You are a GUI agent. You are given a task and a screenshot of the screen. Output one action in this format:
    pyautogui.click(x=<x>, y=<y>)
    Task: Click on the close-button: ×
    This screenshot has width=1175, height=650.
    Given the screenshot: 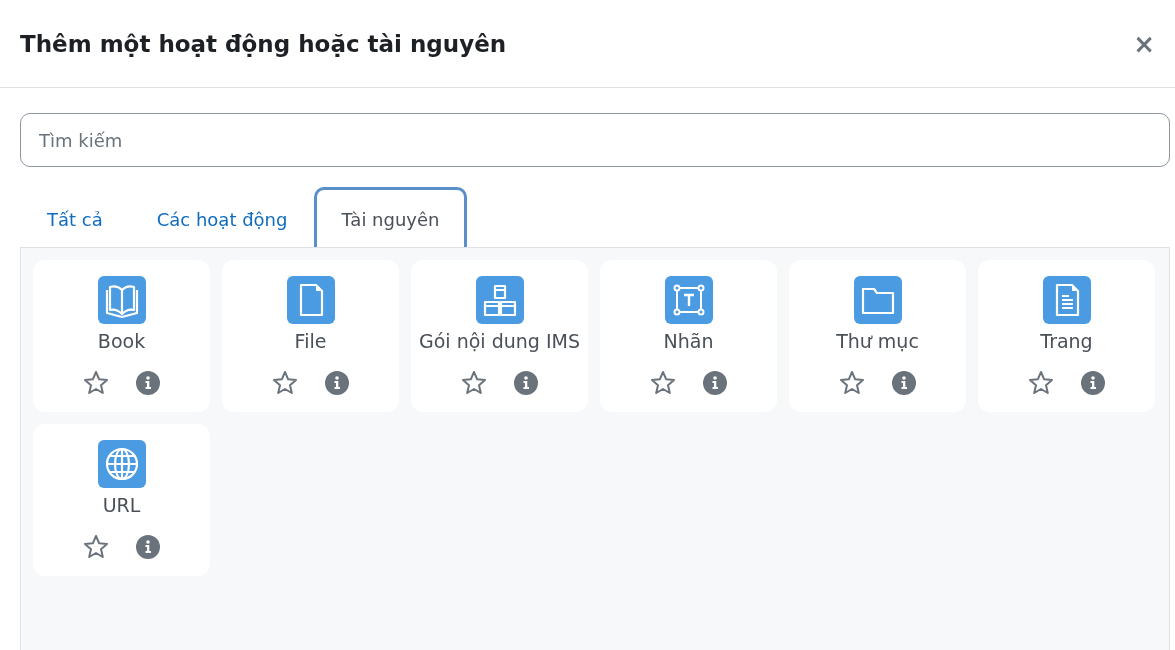 What is the action you would take?
    pyautogui.click(x=1144, y=43)
    